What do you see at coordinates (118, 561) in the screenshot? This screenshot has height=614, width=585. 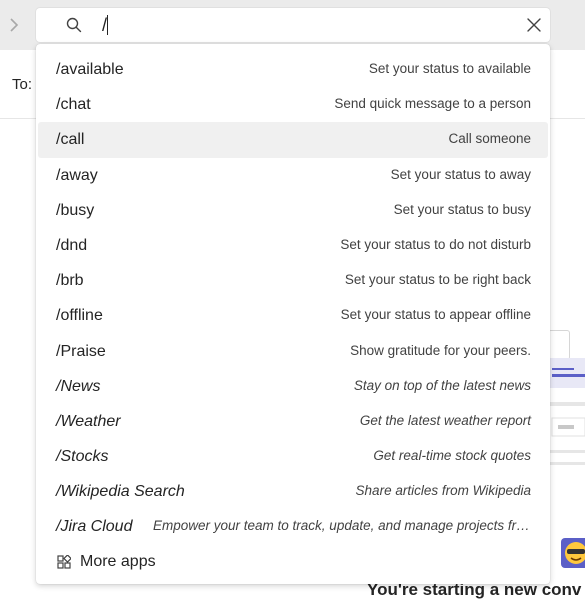 I see `more-apps-label: More apps` at bounding box center [118, 561].